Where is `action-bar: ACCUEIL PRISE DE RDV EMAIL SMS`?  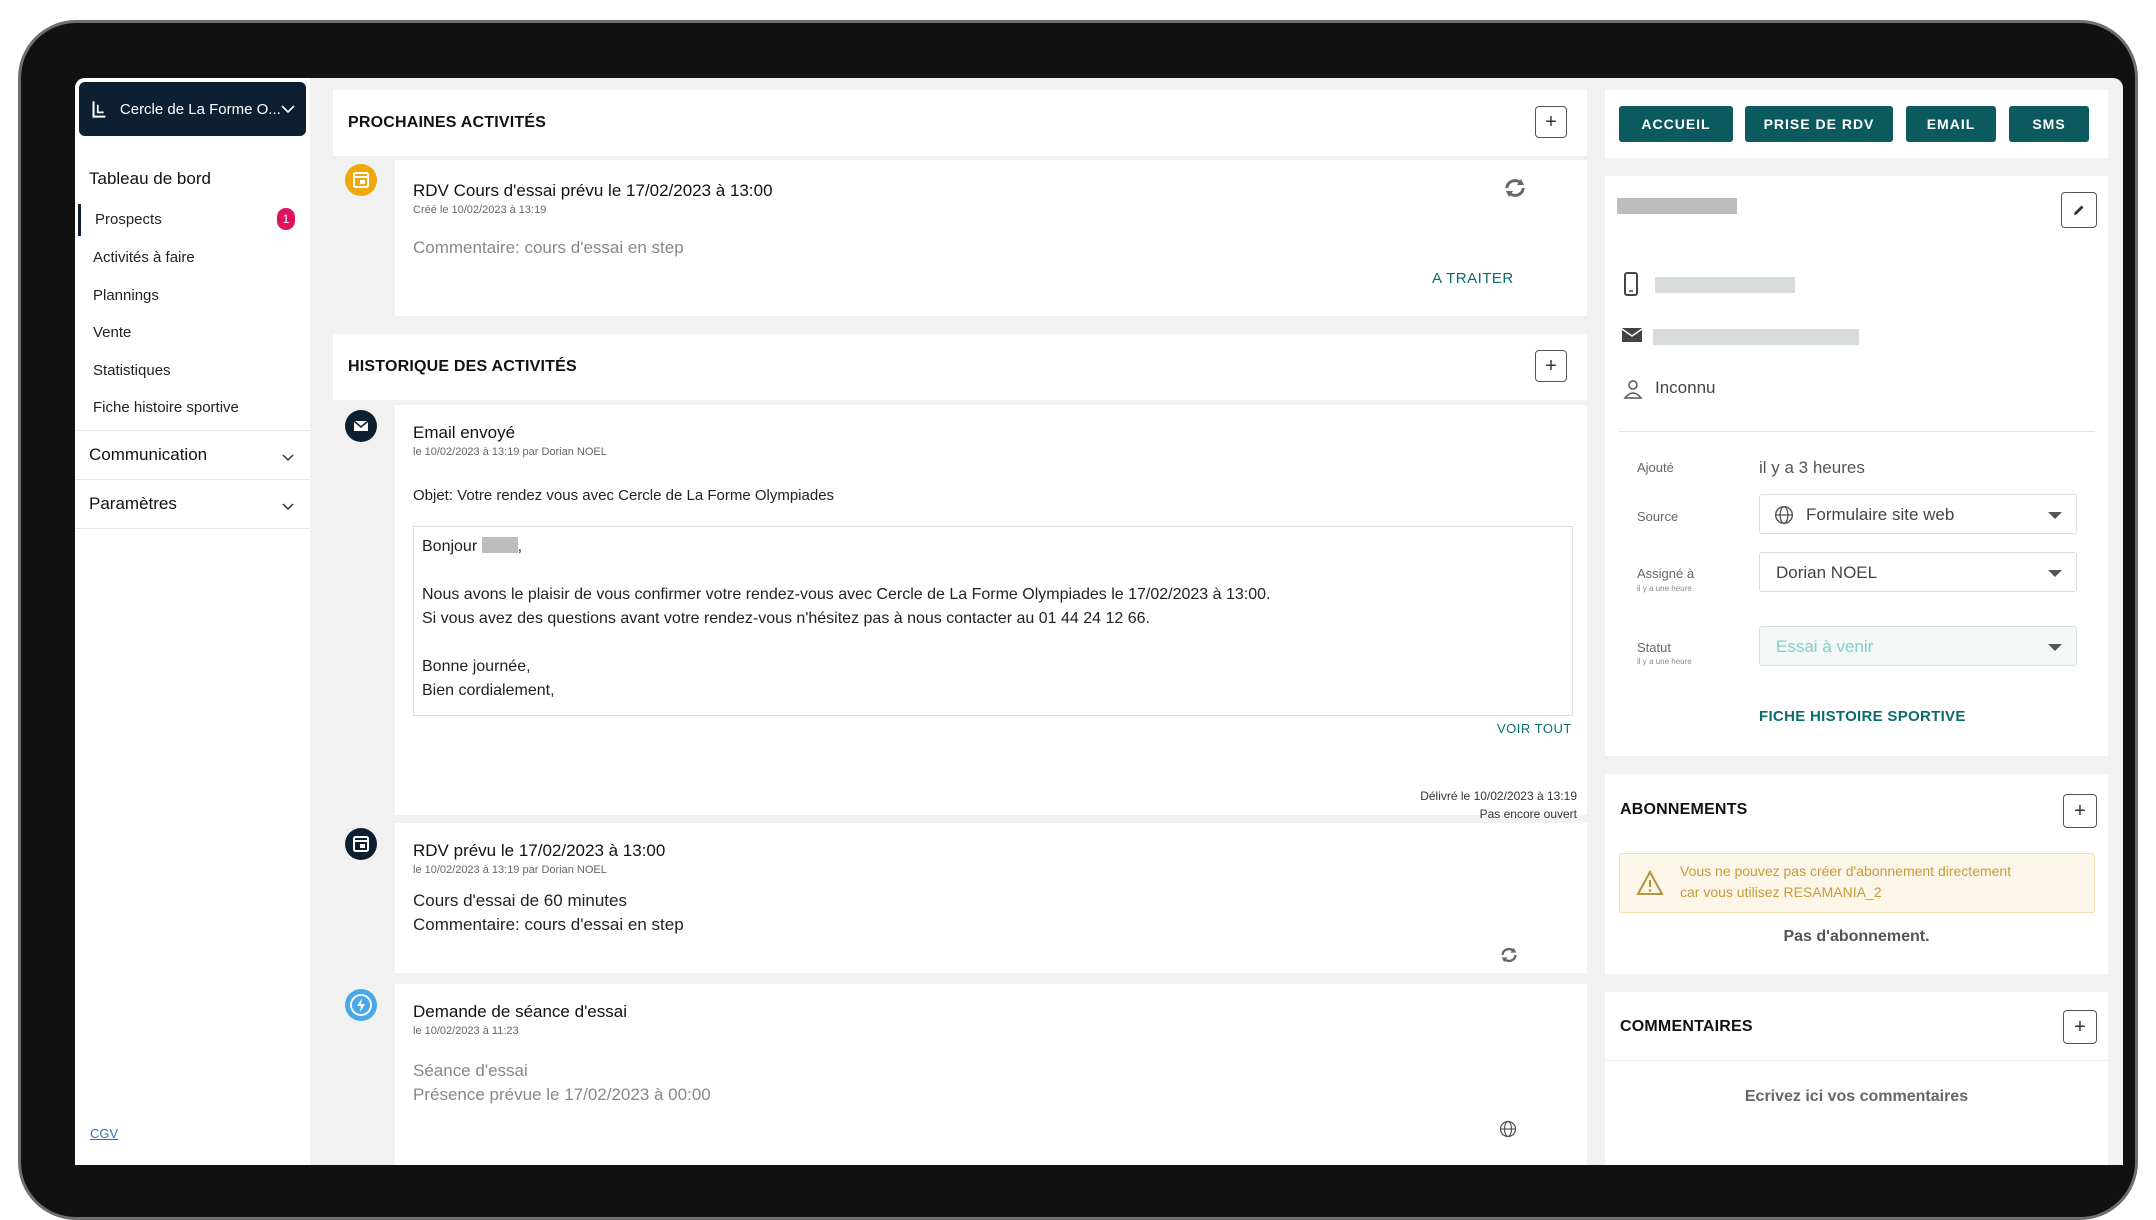 action-bar: ACCUEIL PRISE DE RDV EMAIL SMS is located at coordinates (1856, 124).